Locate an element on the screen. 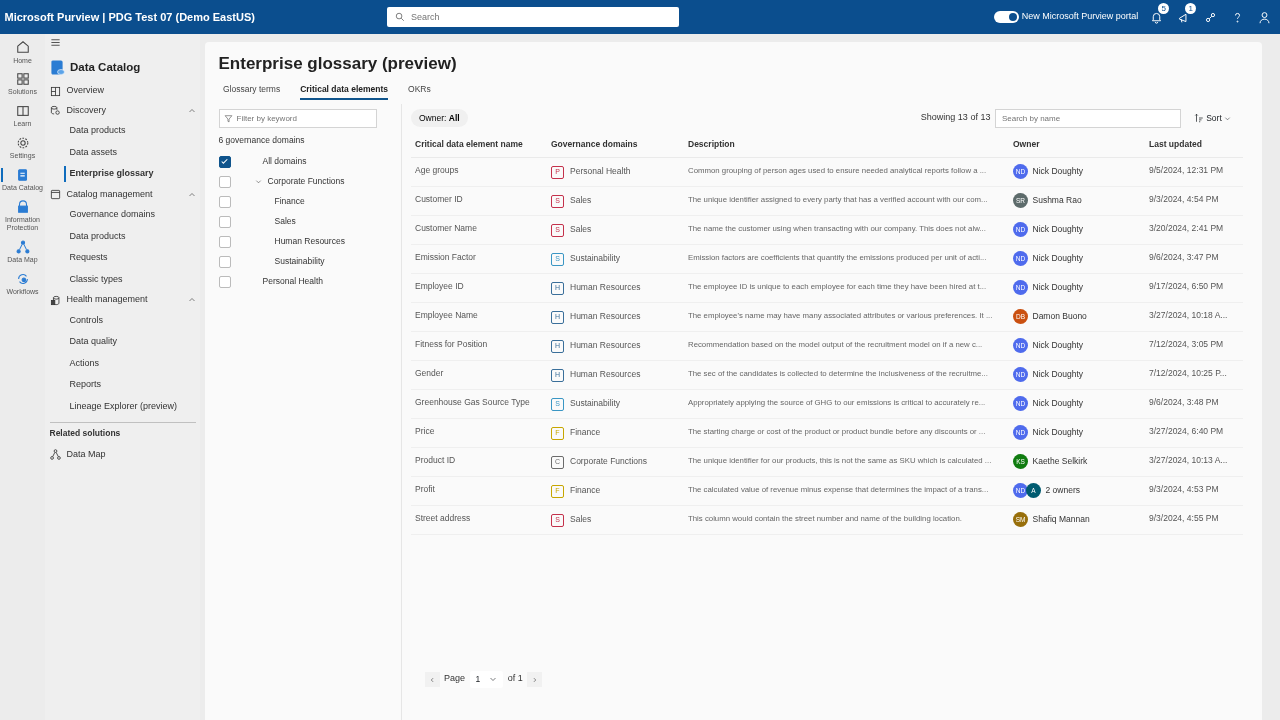 The width and height of the screenshot is (1280, 720). sidebar-item: Governance domains is located at coordinates (122, 215).